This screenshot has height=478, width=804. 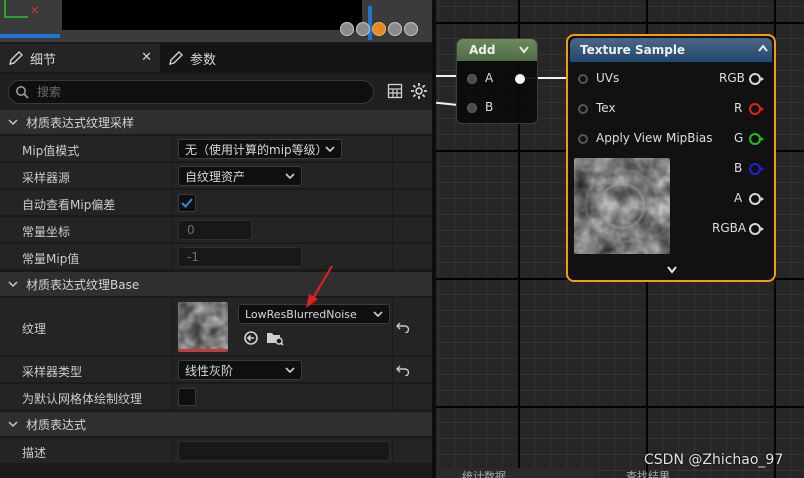 I want to click on description-field, so click(x=284, y=451).